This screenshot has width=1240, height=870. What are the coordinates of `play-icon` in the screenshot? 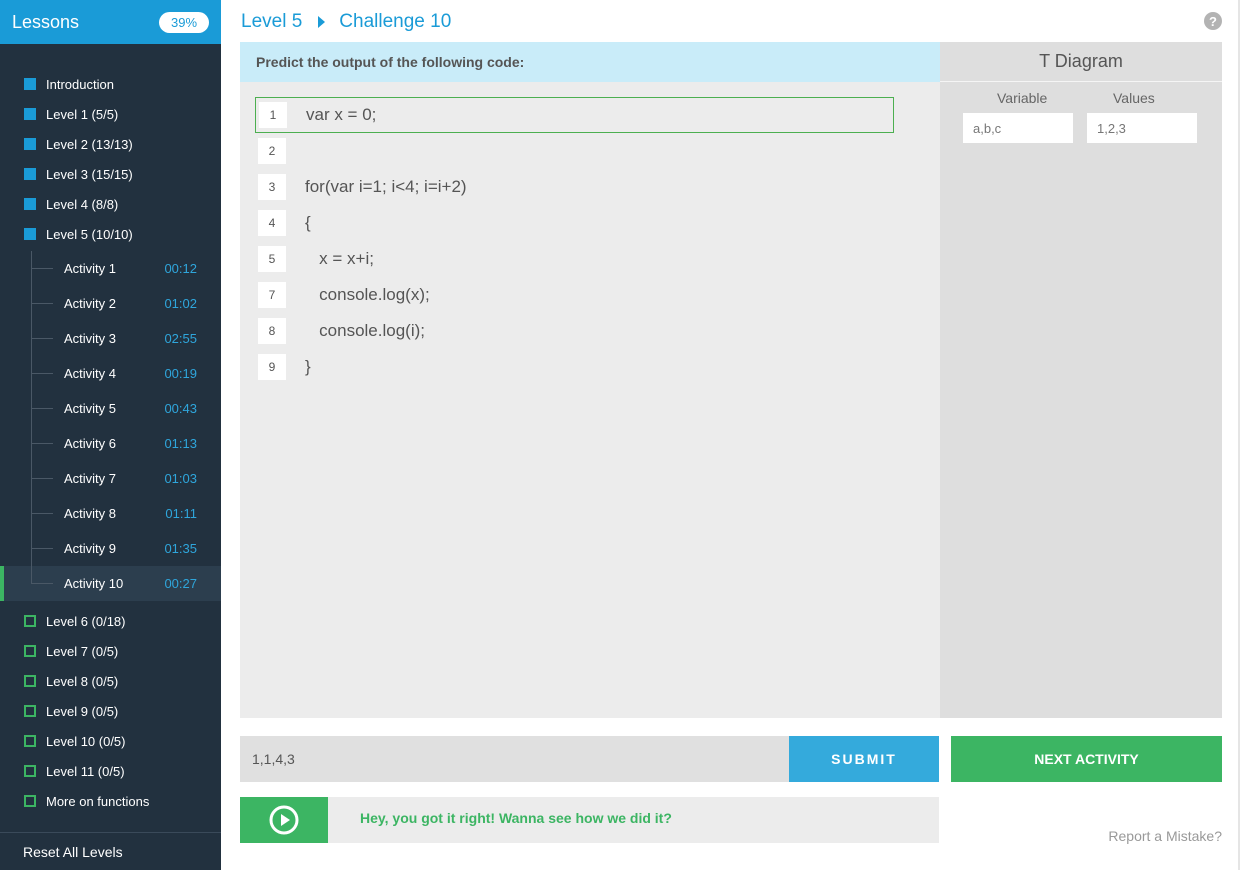 It's located at (284, 820).